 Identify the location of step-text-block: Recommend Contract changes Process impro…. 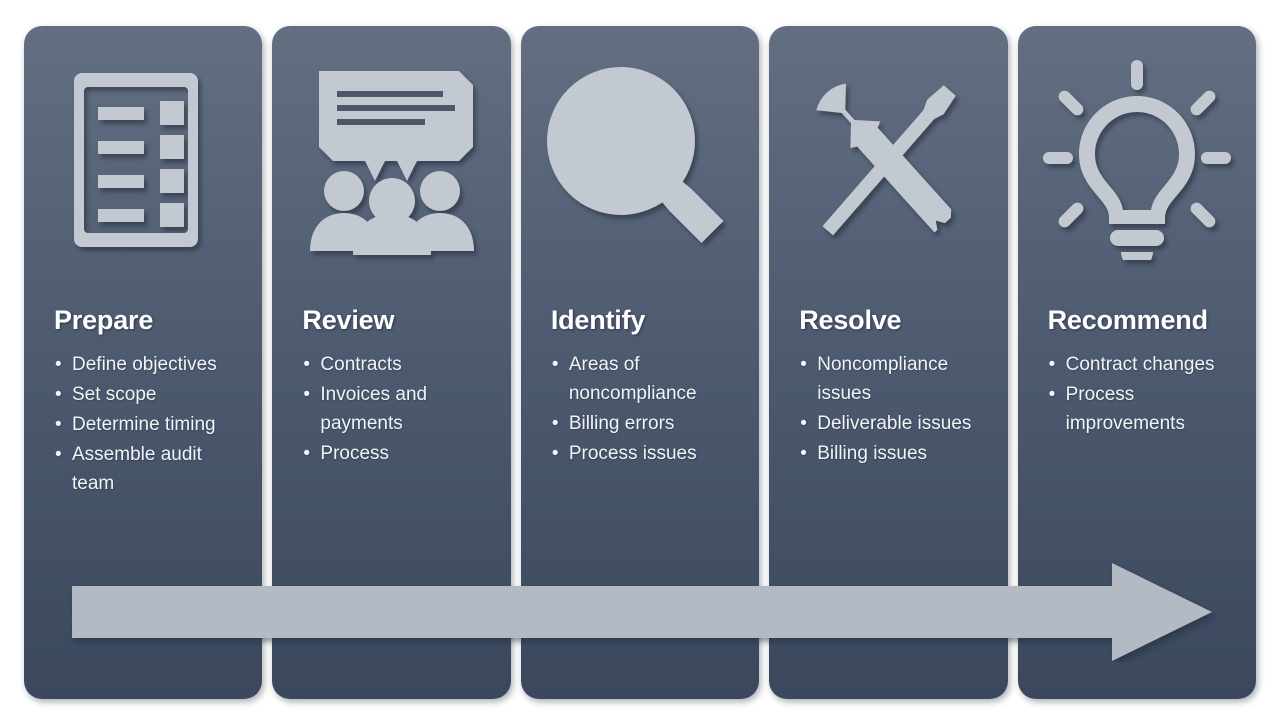
(1137, 371).